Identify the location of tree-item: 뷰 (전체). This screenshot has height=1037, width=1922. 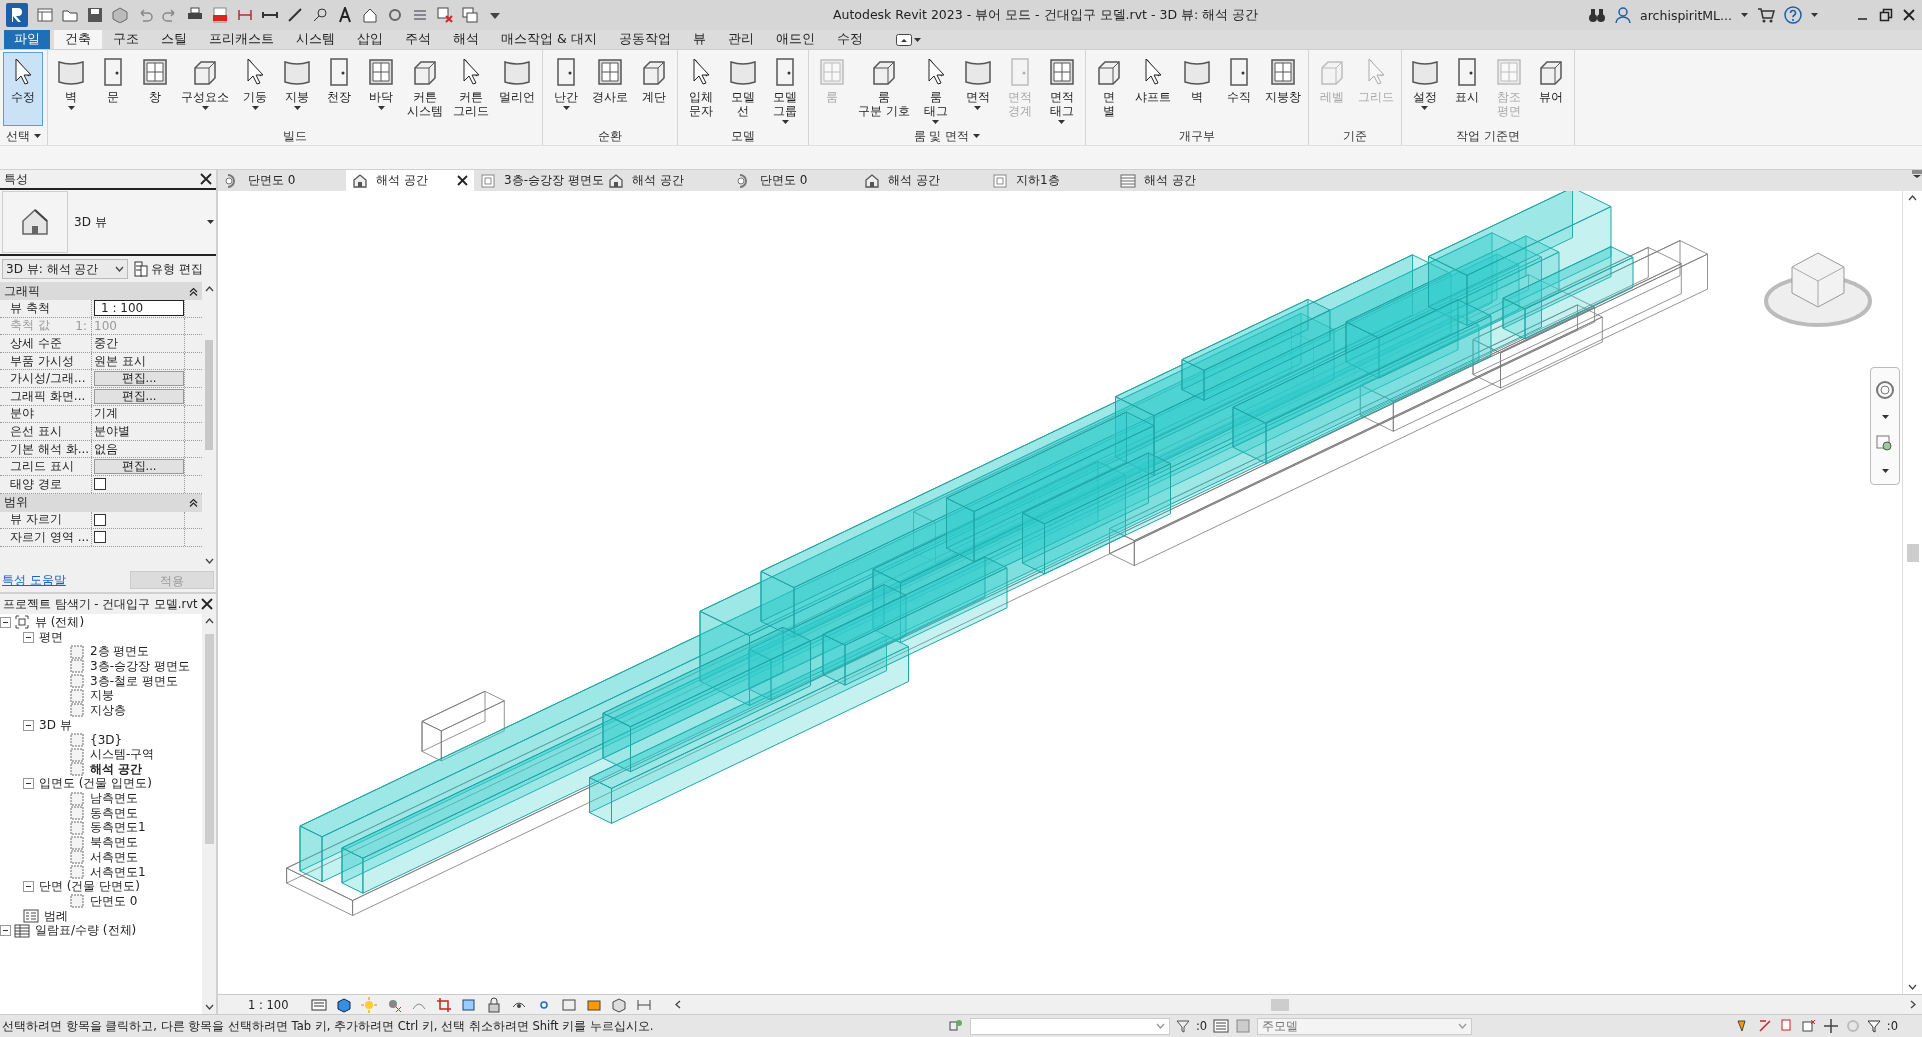
(60, 622).